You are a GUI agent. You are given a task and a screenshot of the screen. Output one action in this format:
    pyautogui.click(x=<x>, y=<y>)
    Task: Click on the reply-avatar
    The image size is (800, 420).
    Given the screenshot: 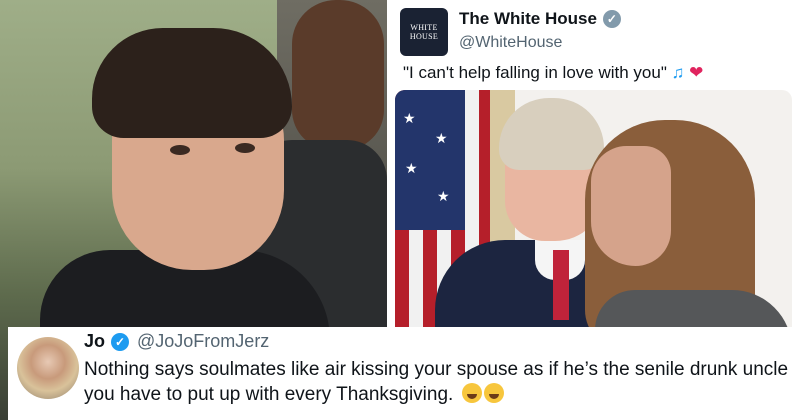 What is the action you would take?
    pyautogui.click(x=48, y=368)
    